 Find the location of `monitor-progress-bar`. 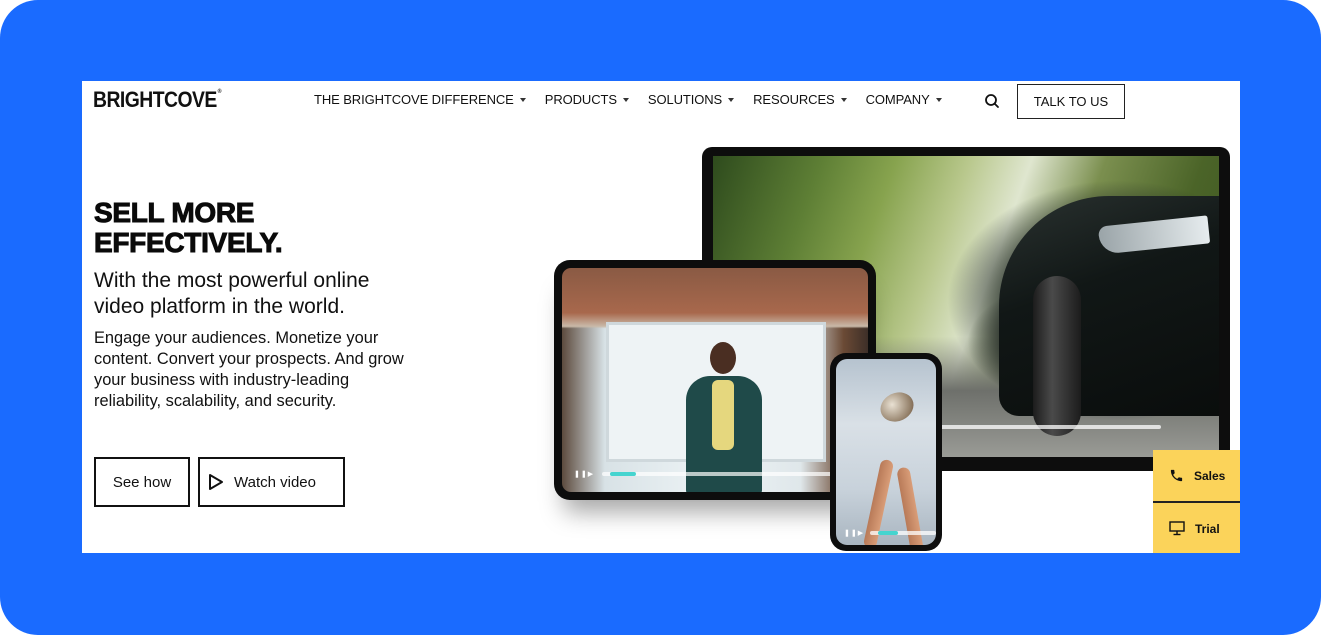

monitor-progress-bar is located at coordinates (1047, 427).